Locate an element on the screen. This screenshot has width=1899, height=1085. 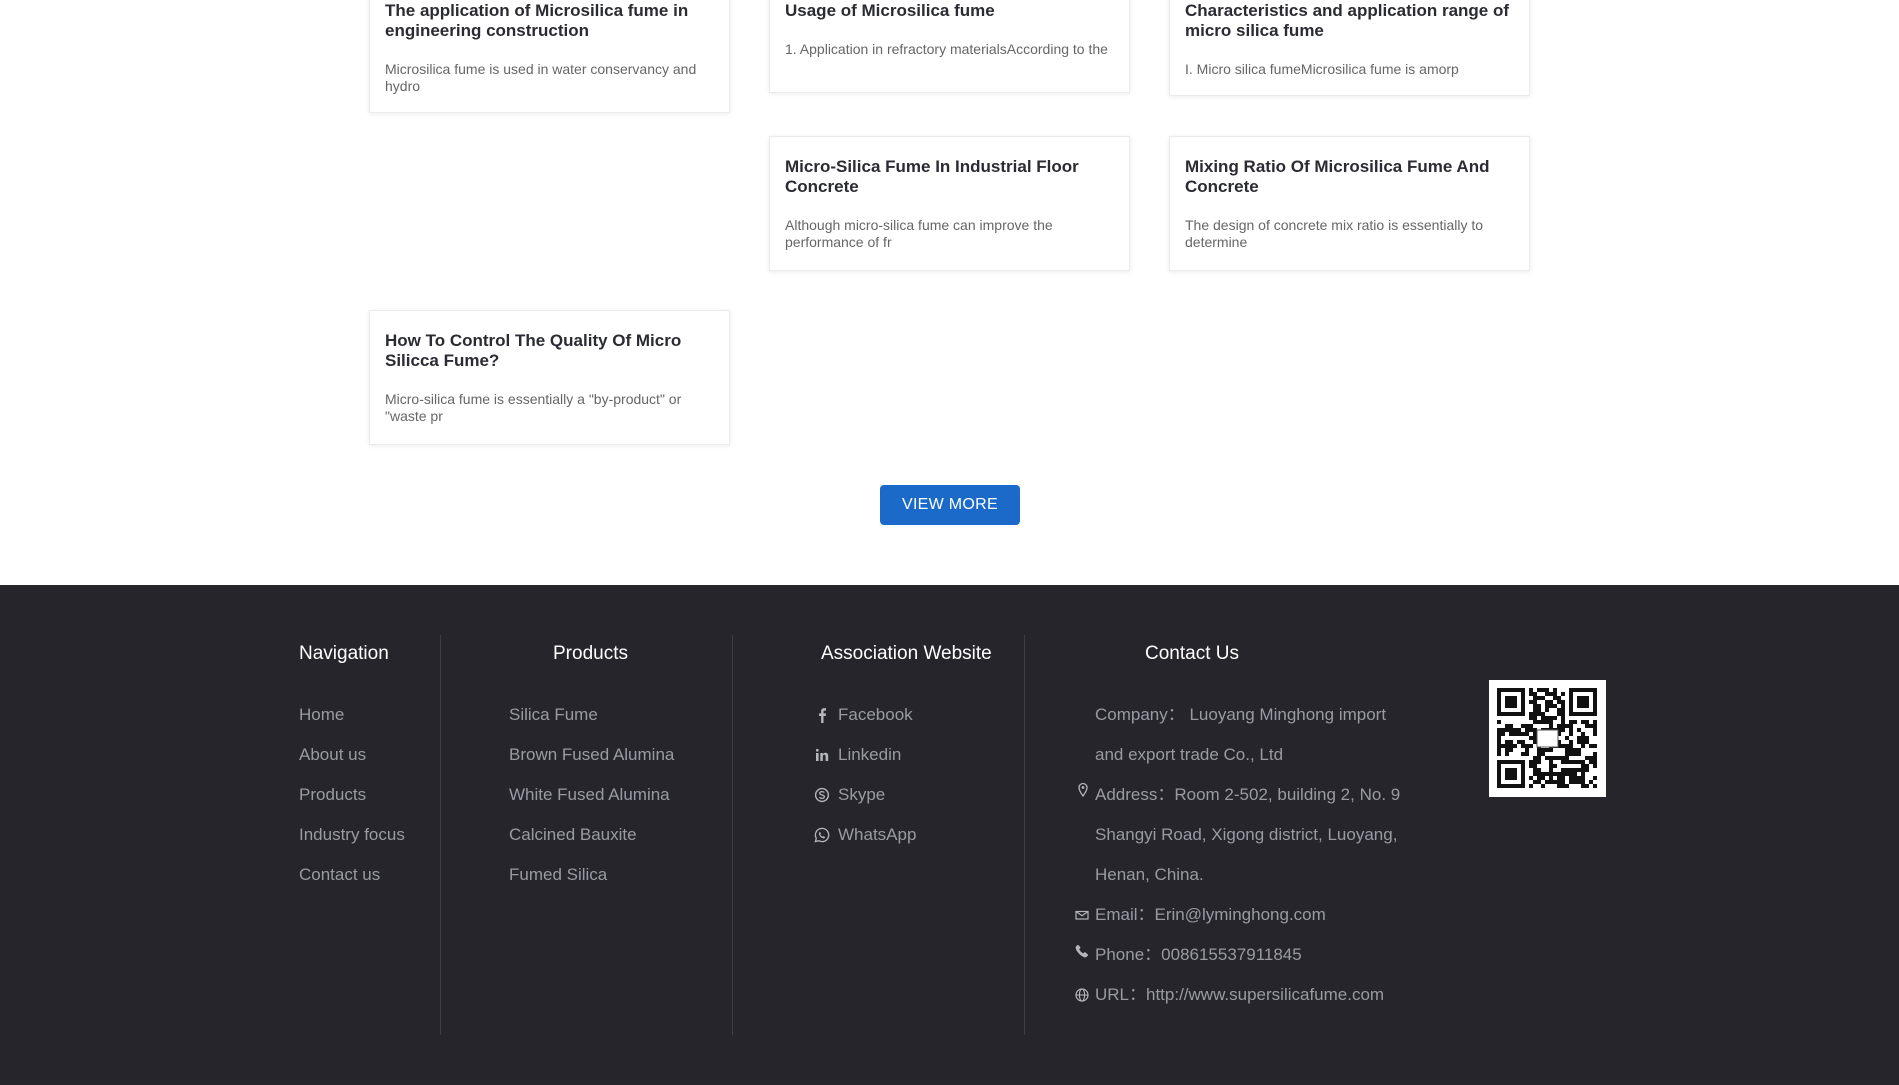
footer-association-title: Association Website is located at coordinates (906, 653).